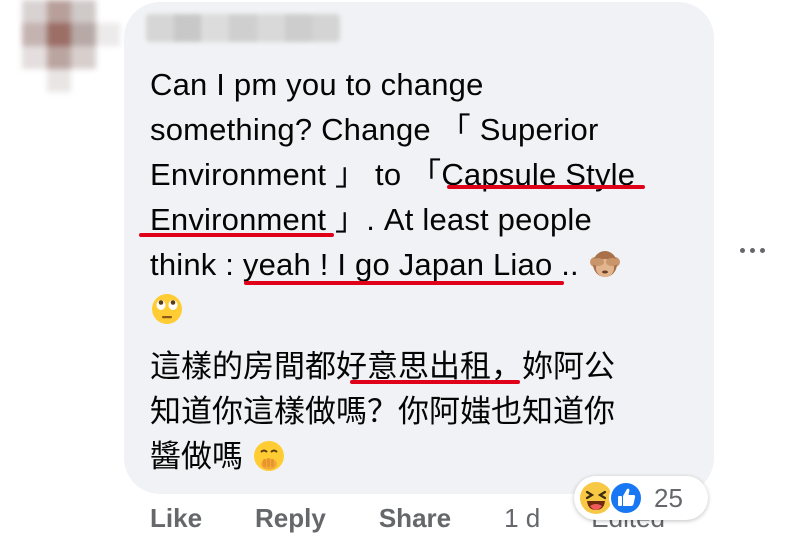 This screenshot has height=539, width=800. Describe the element at coordinates (269, 456) in the screenshot. I see `hand-over-mouth-face-icon` at that location.